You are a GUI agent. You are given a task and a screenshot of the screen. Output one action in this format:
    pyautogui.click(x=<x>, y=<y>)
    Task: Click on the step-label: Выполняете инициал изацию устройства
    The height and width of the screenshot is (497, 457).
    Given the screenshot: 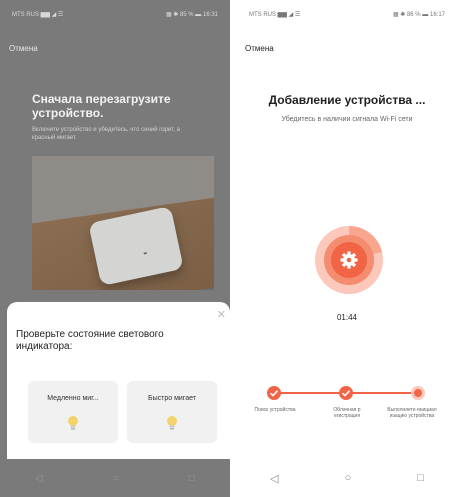 What is the action you would take?
    pyautogui.click(x=412, y=413)
    